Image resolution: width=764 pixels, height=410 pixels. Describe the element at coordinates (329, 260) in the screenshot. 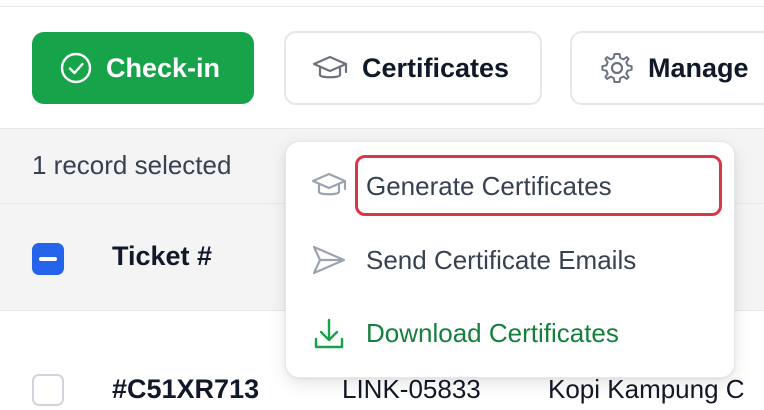

I see `send-icon` at that location.